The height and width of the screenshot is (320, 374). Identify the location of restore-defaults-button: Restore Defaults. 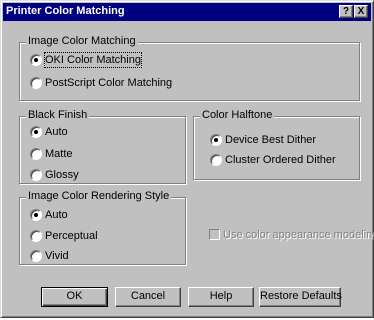
(300, 297).